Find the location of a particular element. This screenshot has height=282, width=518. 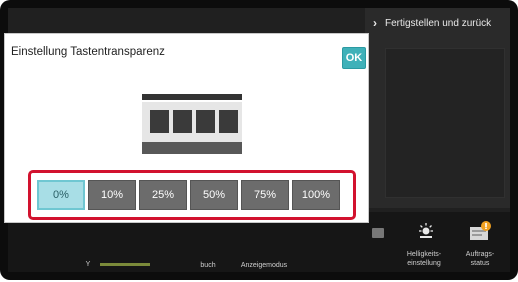

screen-icon is located at coordinates (378, 233).